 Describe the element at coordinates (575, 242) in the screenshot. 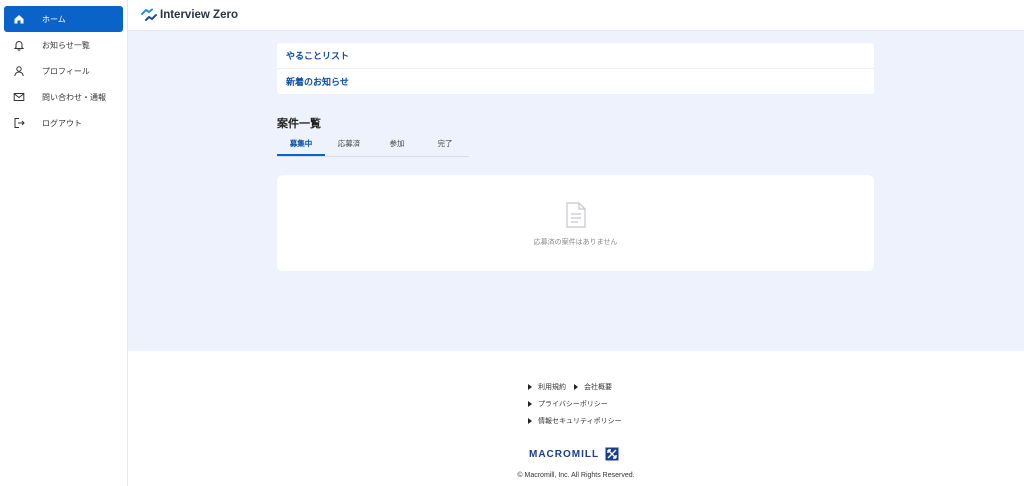

I see `empty-state-message: 応募済の案件はありません` at that location.